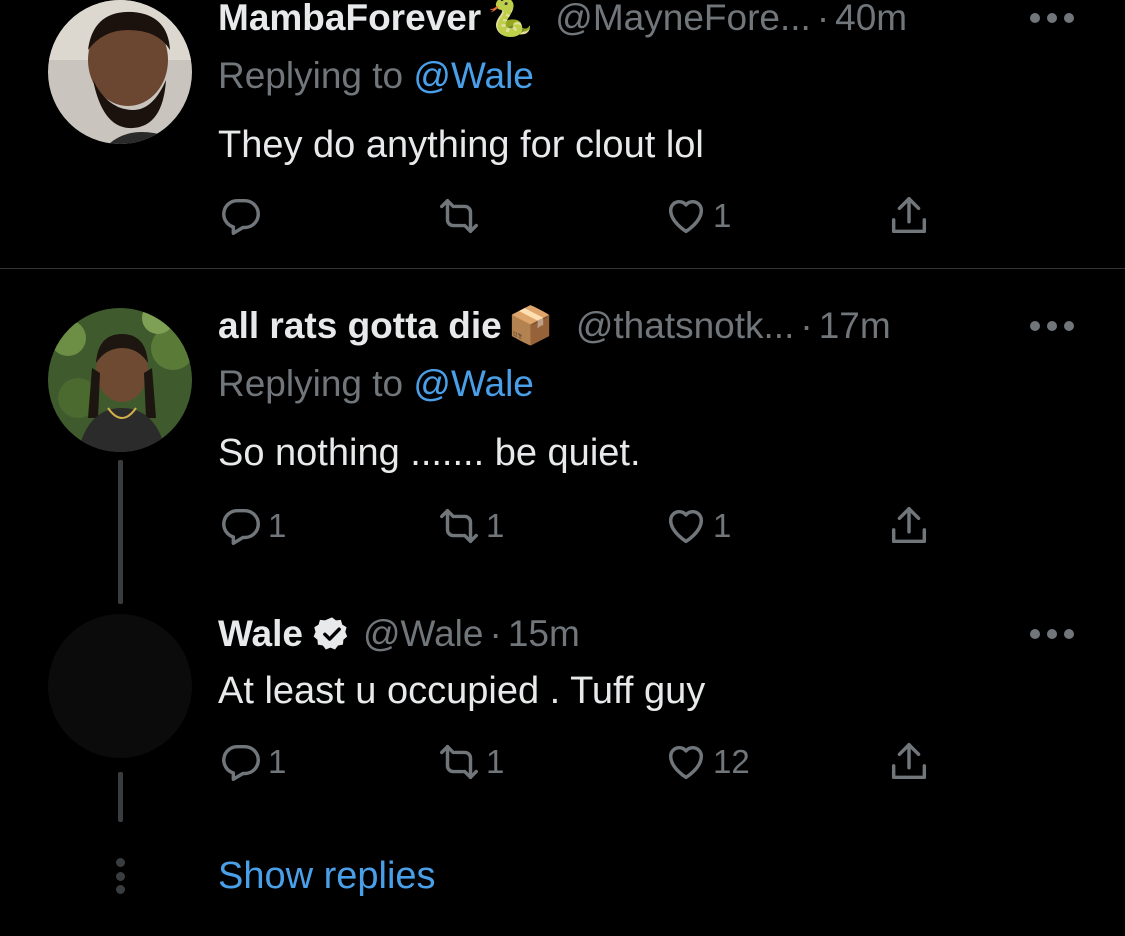  Describe the element at coordinates (544, 634) in the screenshot. I see `timestamp: 15m` at that location.